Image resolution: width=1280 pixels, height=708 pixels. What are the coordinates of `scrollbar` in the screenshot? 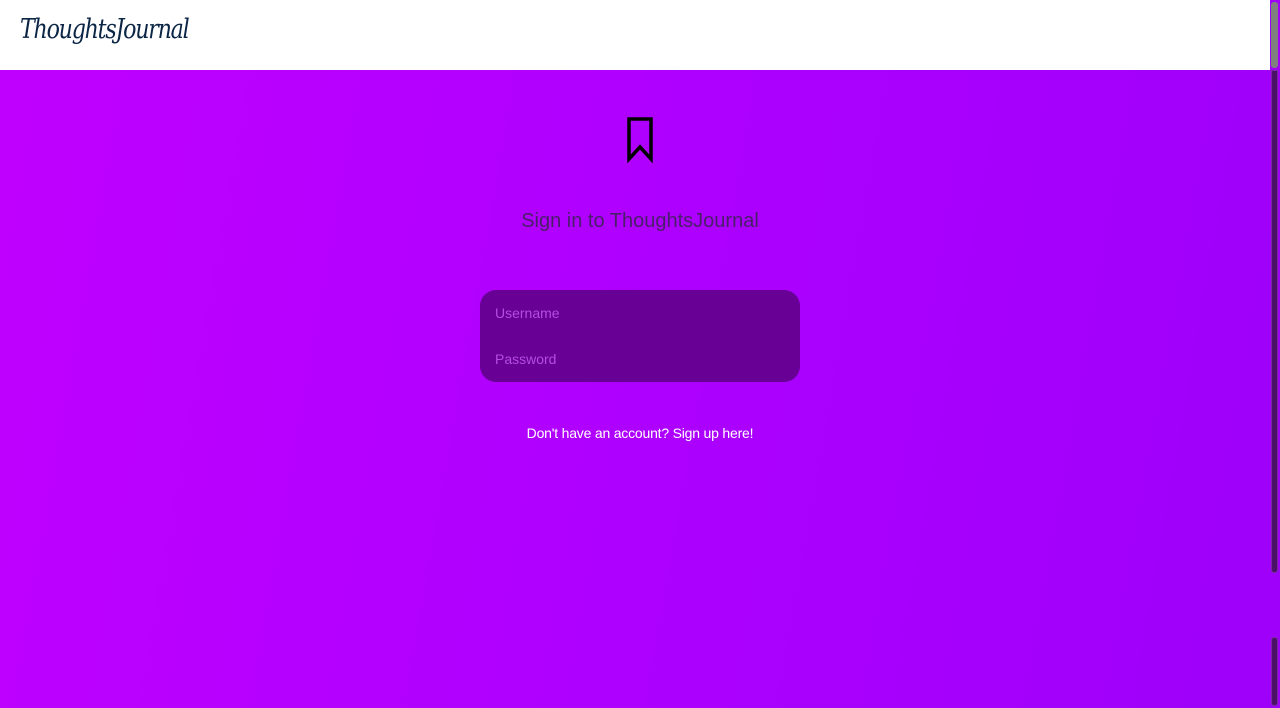 It's located at (1275, 354).